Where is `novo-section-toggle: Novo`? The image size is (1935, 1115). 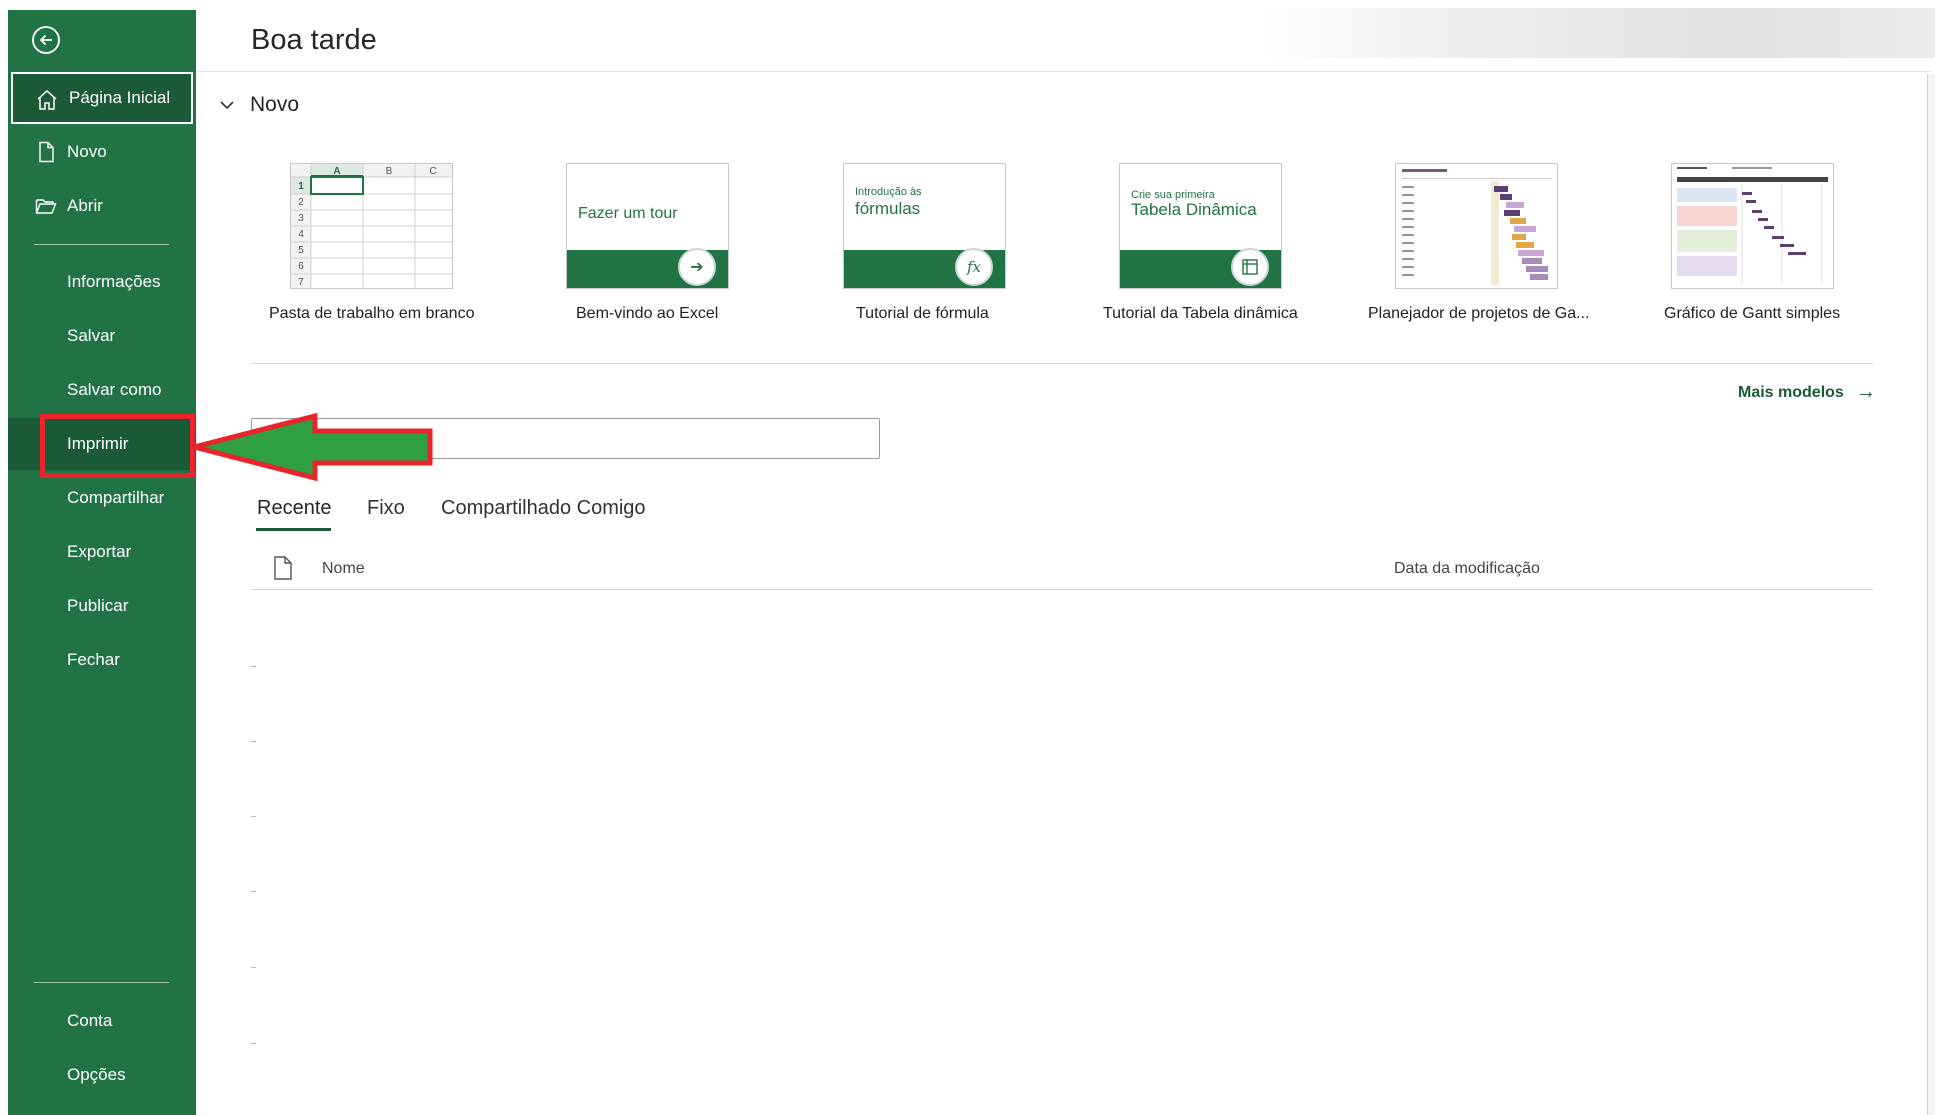
novo-section-toggle: Novo is located at coordinates (258, 105).